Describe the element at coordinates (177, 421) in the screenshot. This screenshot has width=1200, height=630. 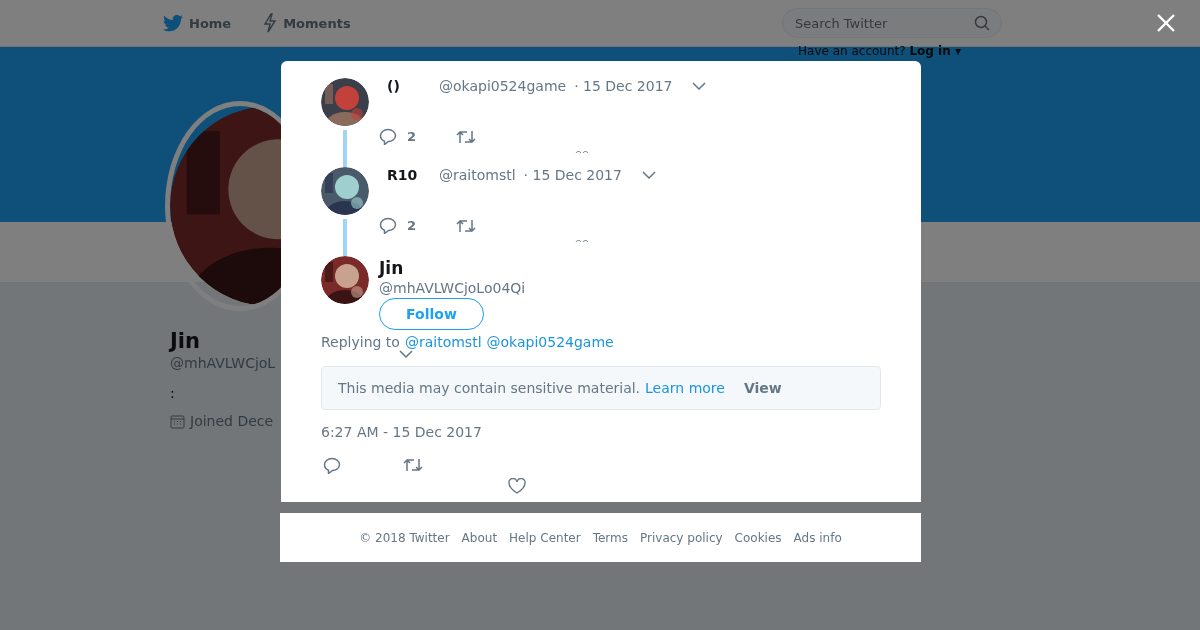
I see `calendar-icon` at that location.